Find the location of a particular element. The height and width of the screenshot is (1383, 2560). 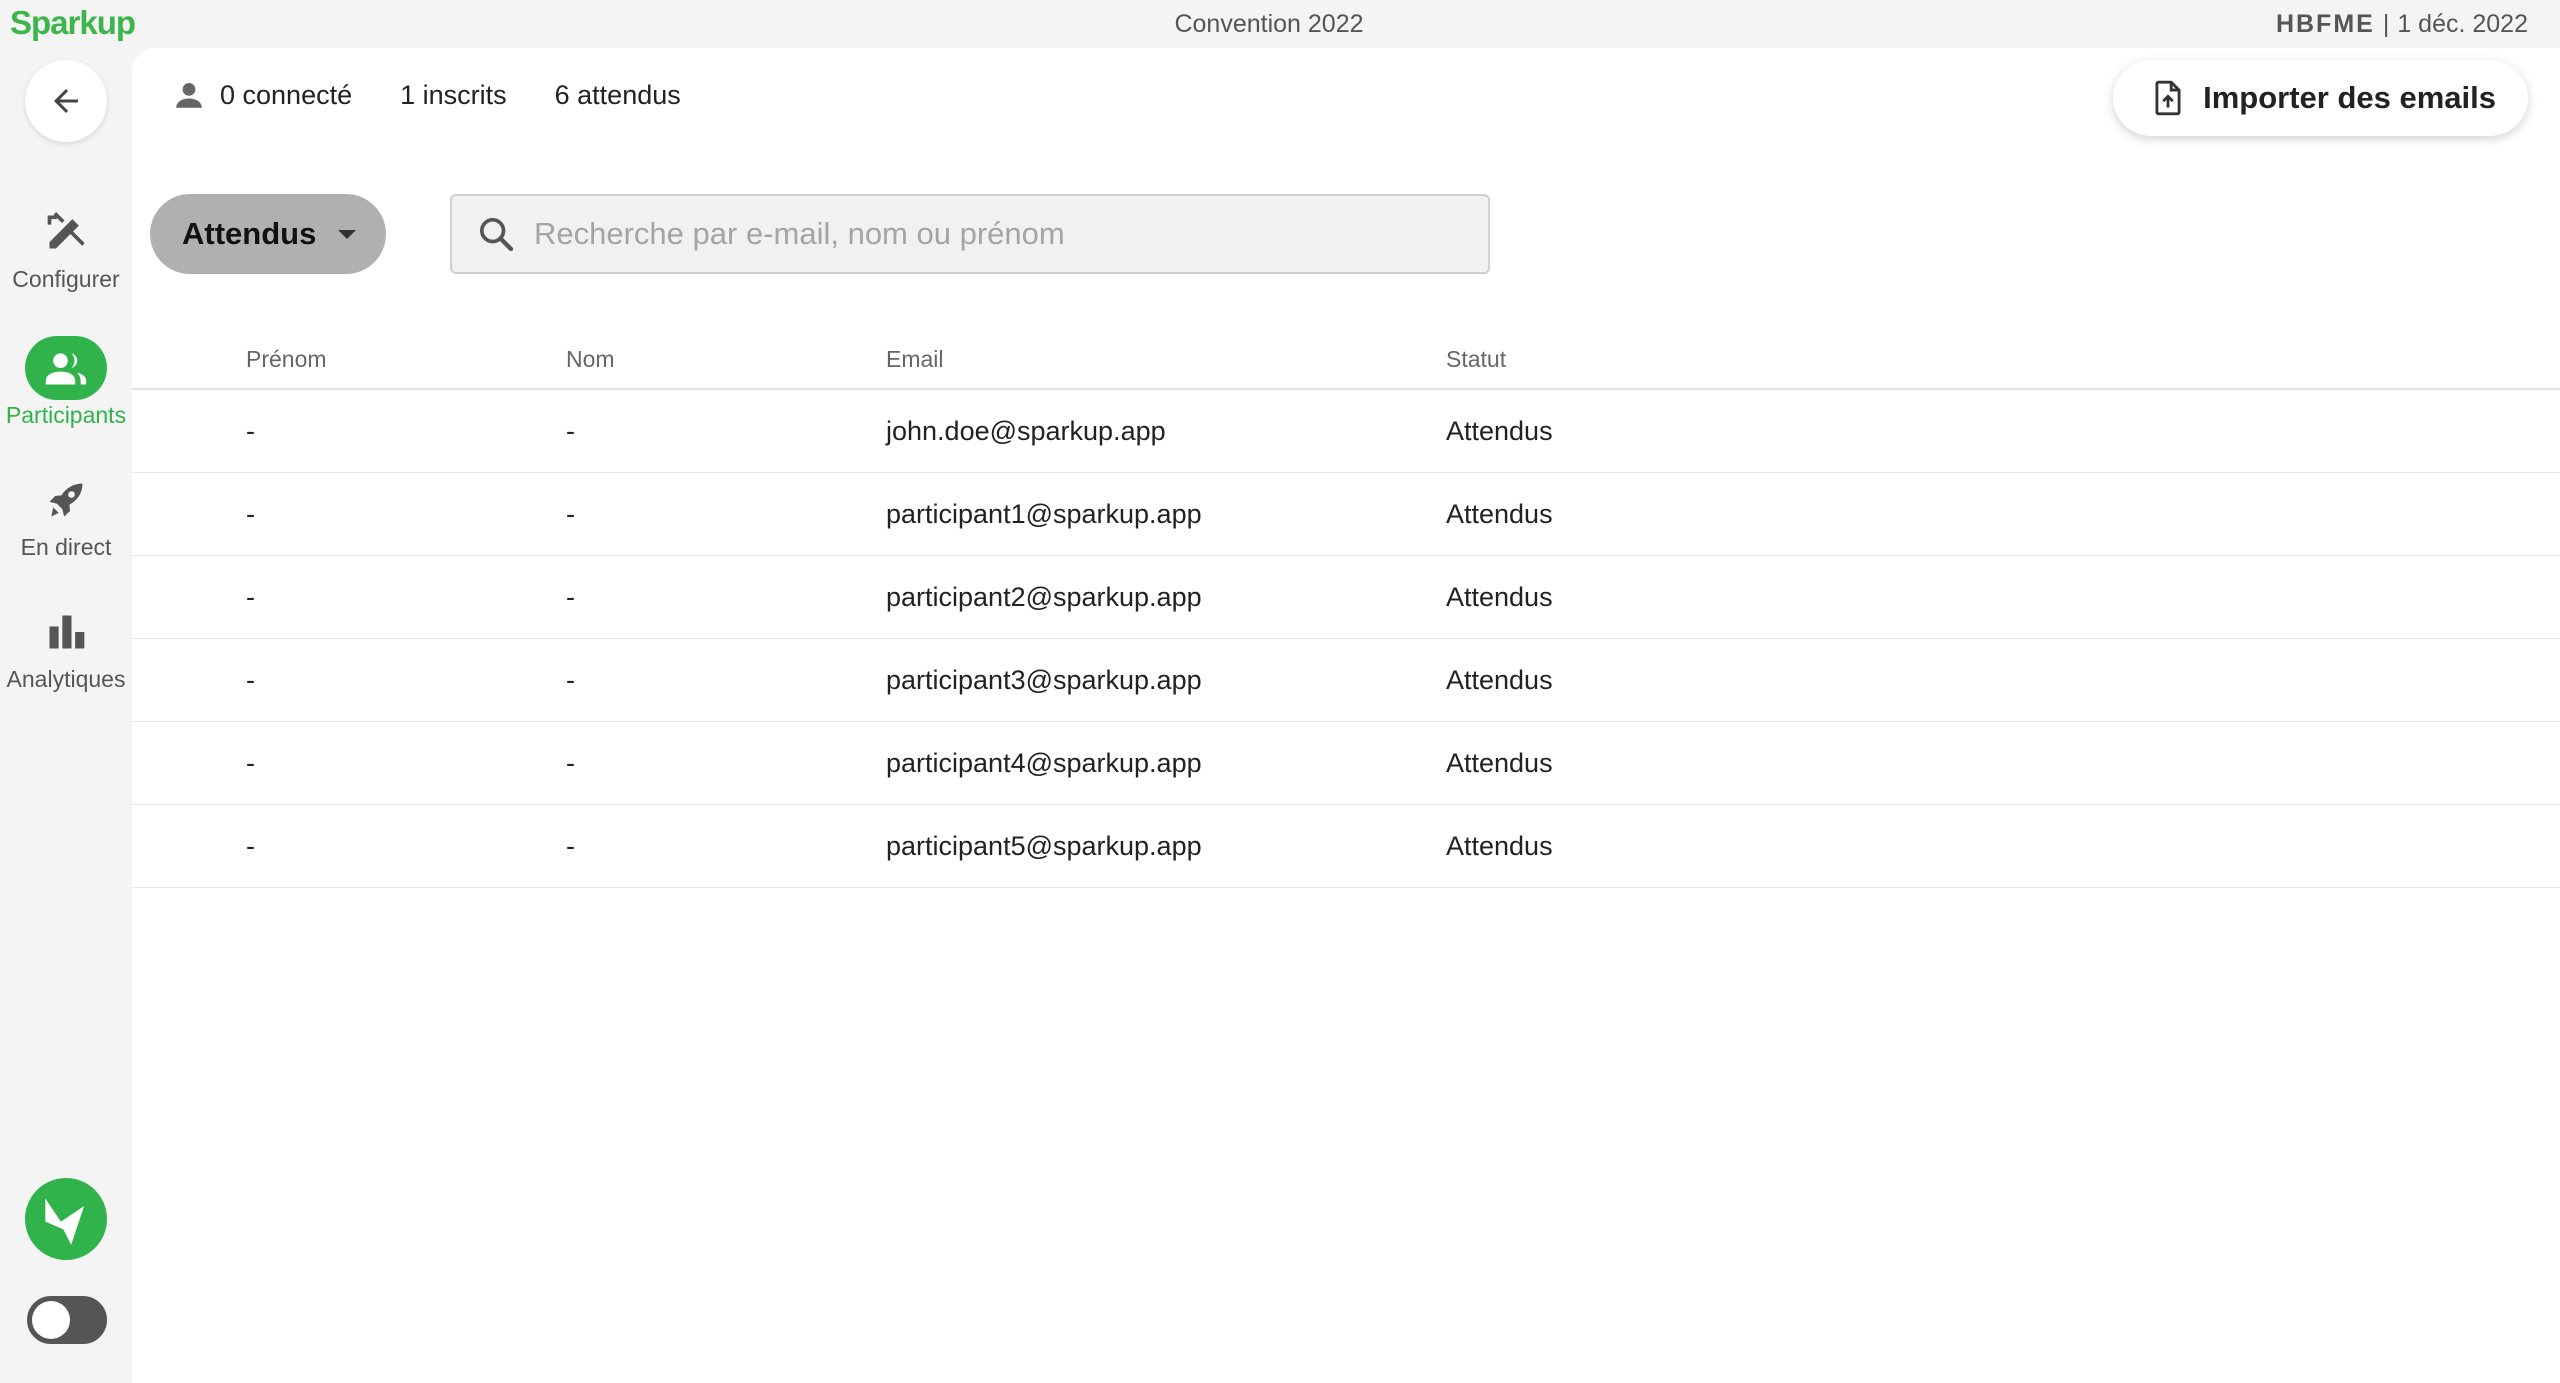

caret-down-icon is located at coordinates (347, 234).